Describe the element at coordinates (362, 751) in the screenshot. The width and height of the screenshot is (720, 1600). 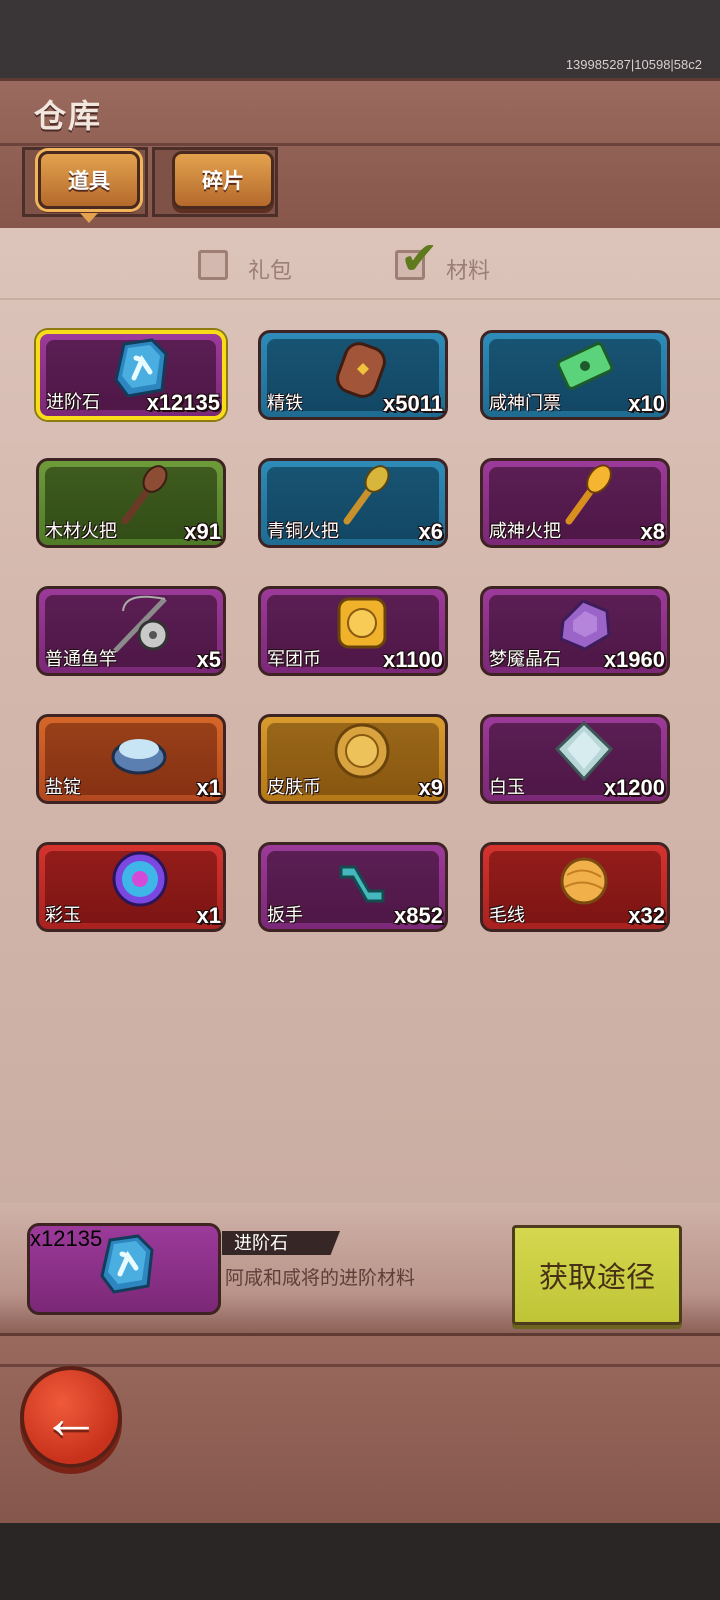
I see `skin-coin-icon` at that location.